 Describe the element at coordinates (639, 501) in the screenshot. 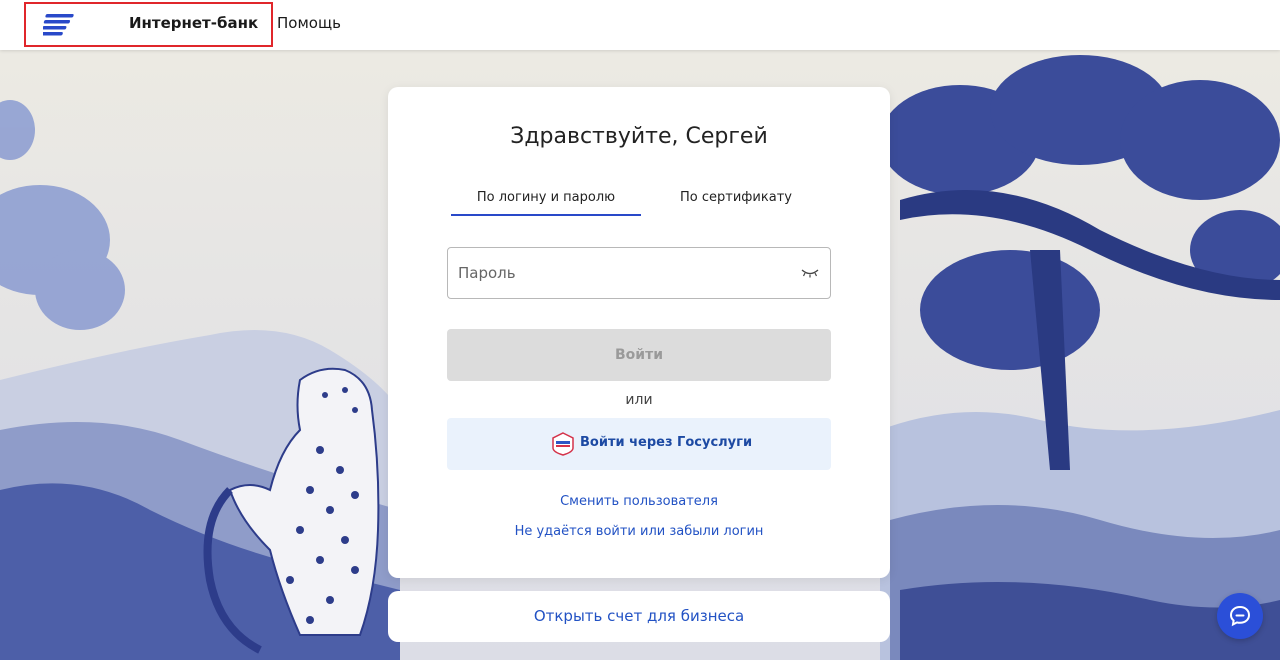

I see `switch-user-link: Сменить пользователя` at that location.